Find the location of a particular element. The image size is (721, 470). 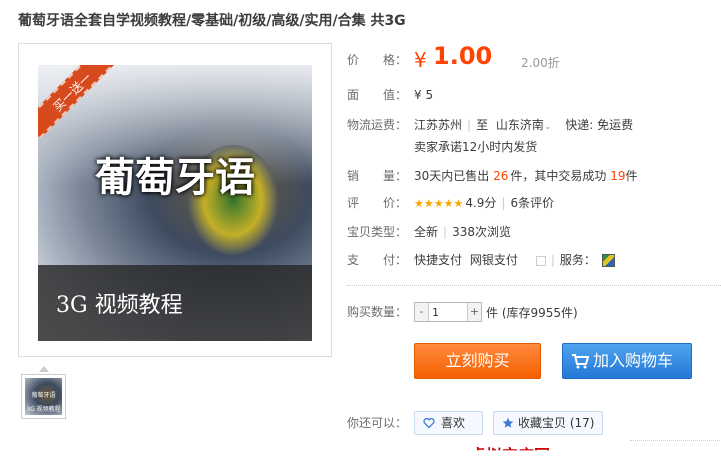

discount-text: 2.00折 is located at coordinates (540, 63).